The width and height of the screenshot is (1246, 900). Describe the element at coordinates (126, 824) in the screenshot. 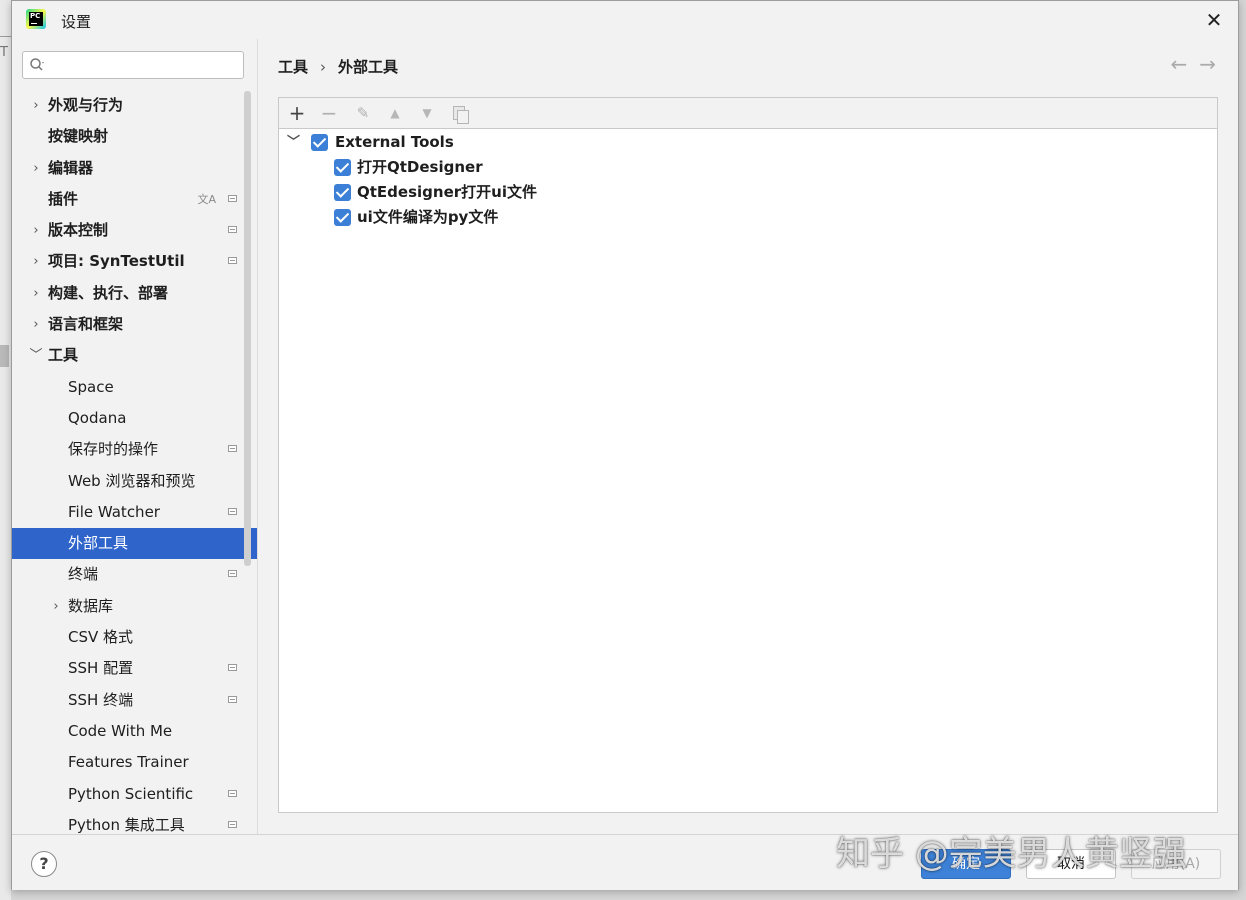

I see `sidebar-item-label: Python 集成工具` at that location.